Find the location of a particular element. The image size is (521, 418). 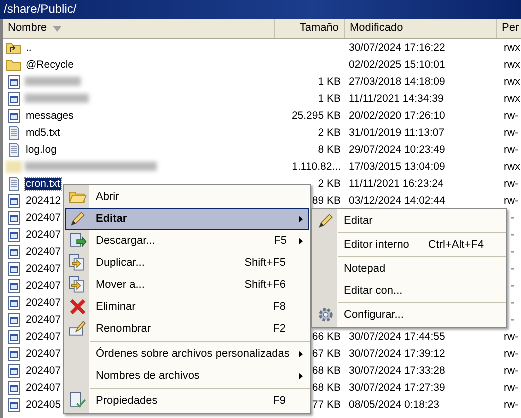

file-size: 66 KB is located at coordinates (326, 336).